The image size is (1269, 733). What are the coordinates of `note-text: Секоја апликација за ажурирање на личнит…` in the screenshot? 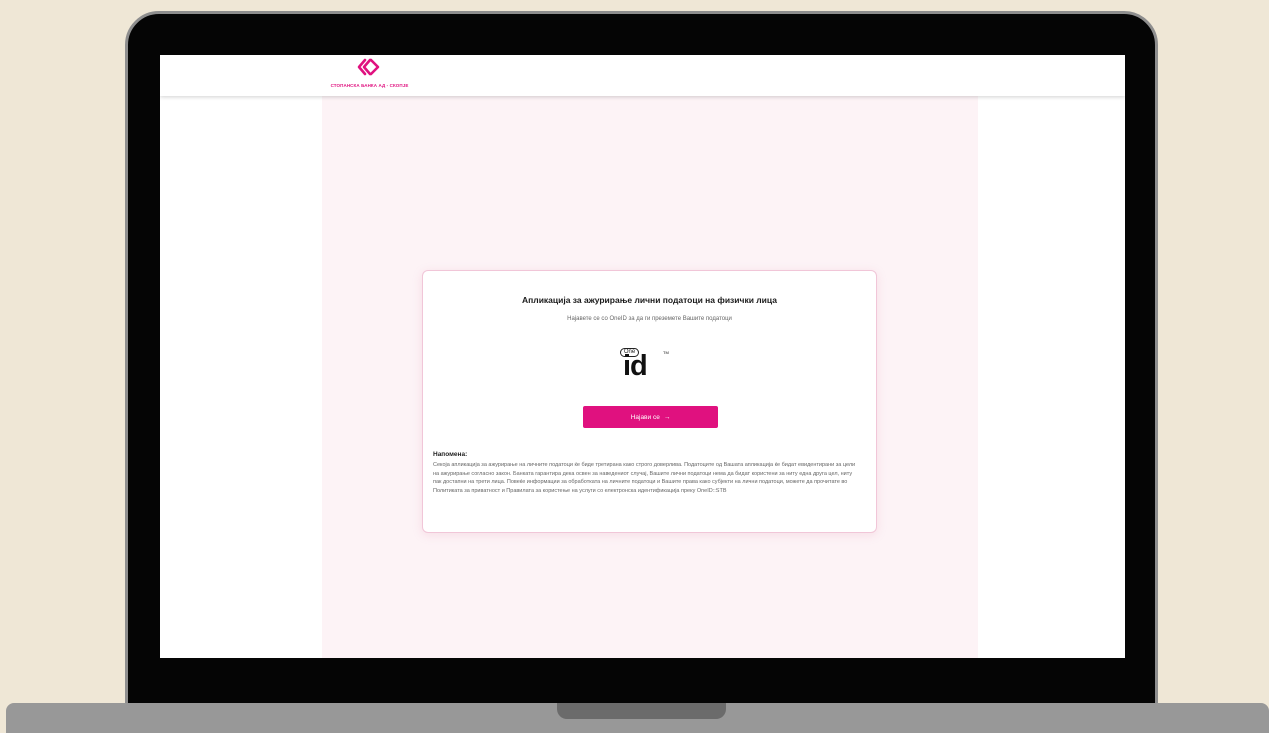 It's located at (644, 478).